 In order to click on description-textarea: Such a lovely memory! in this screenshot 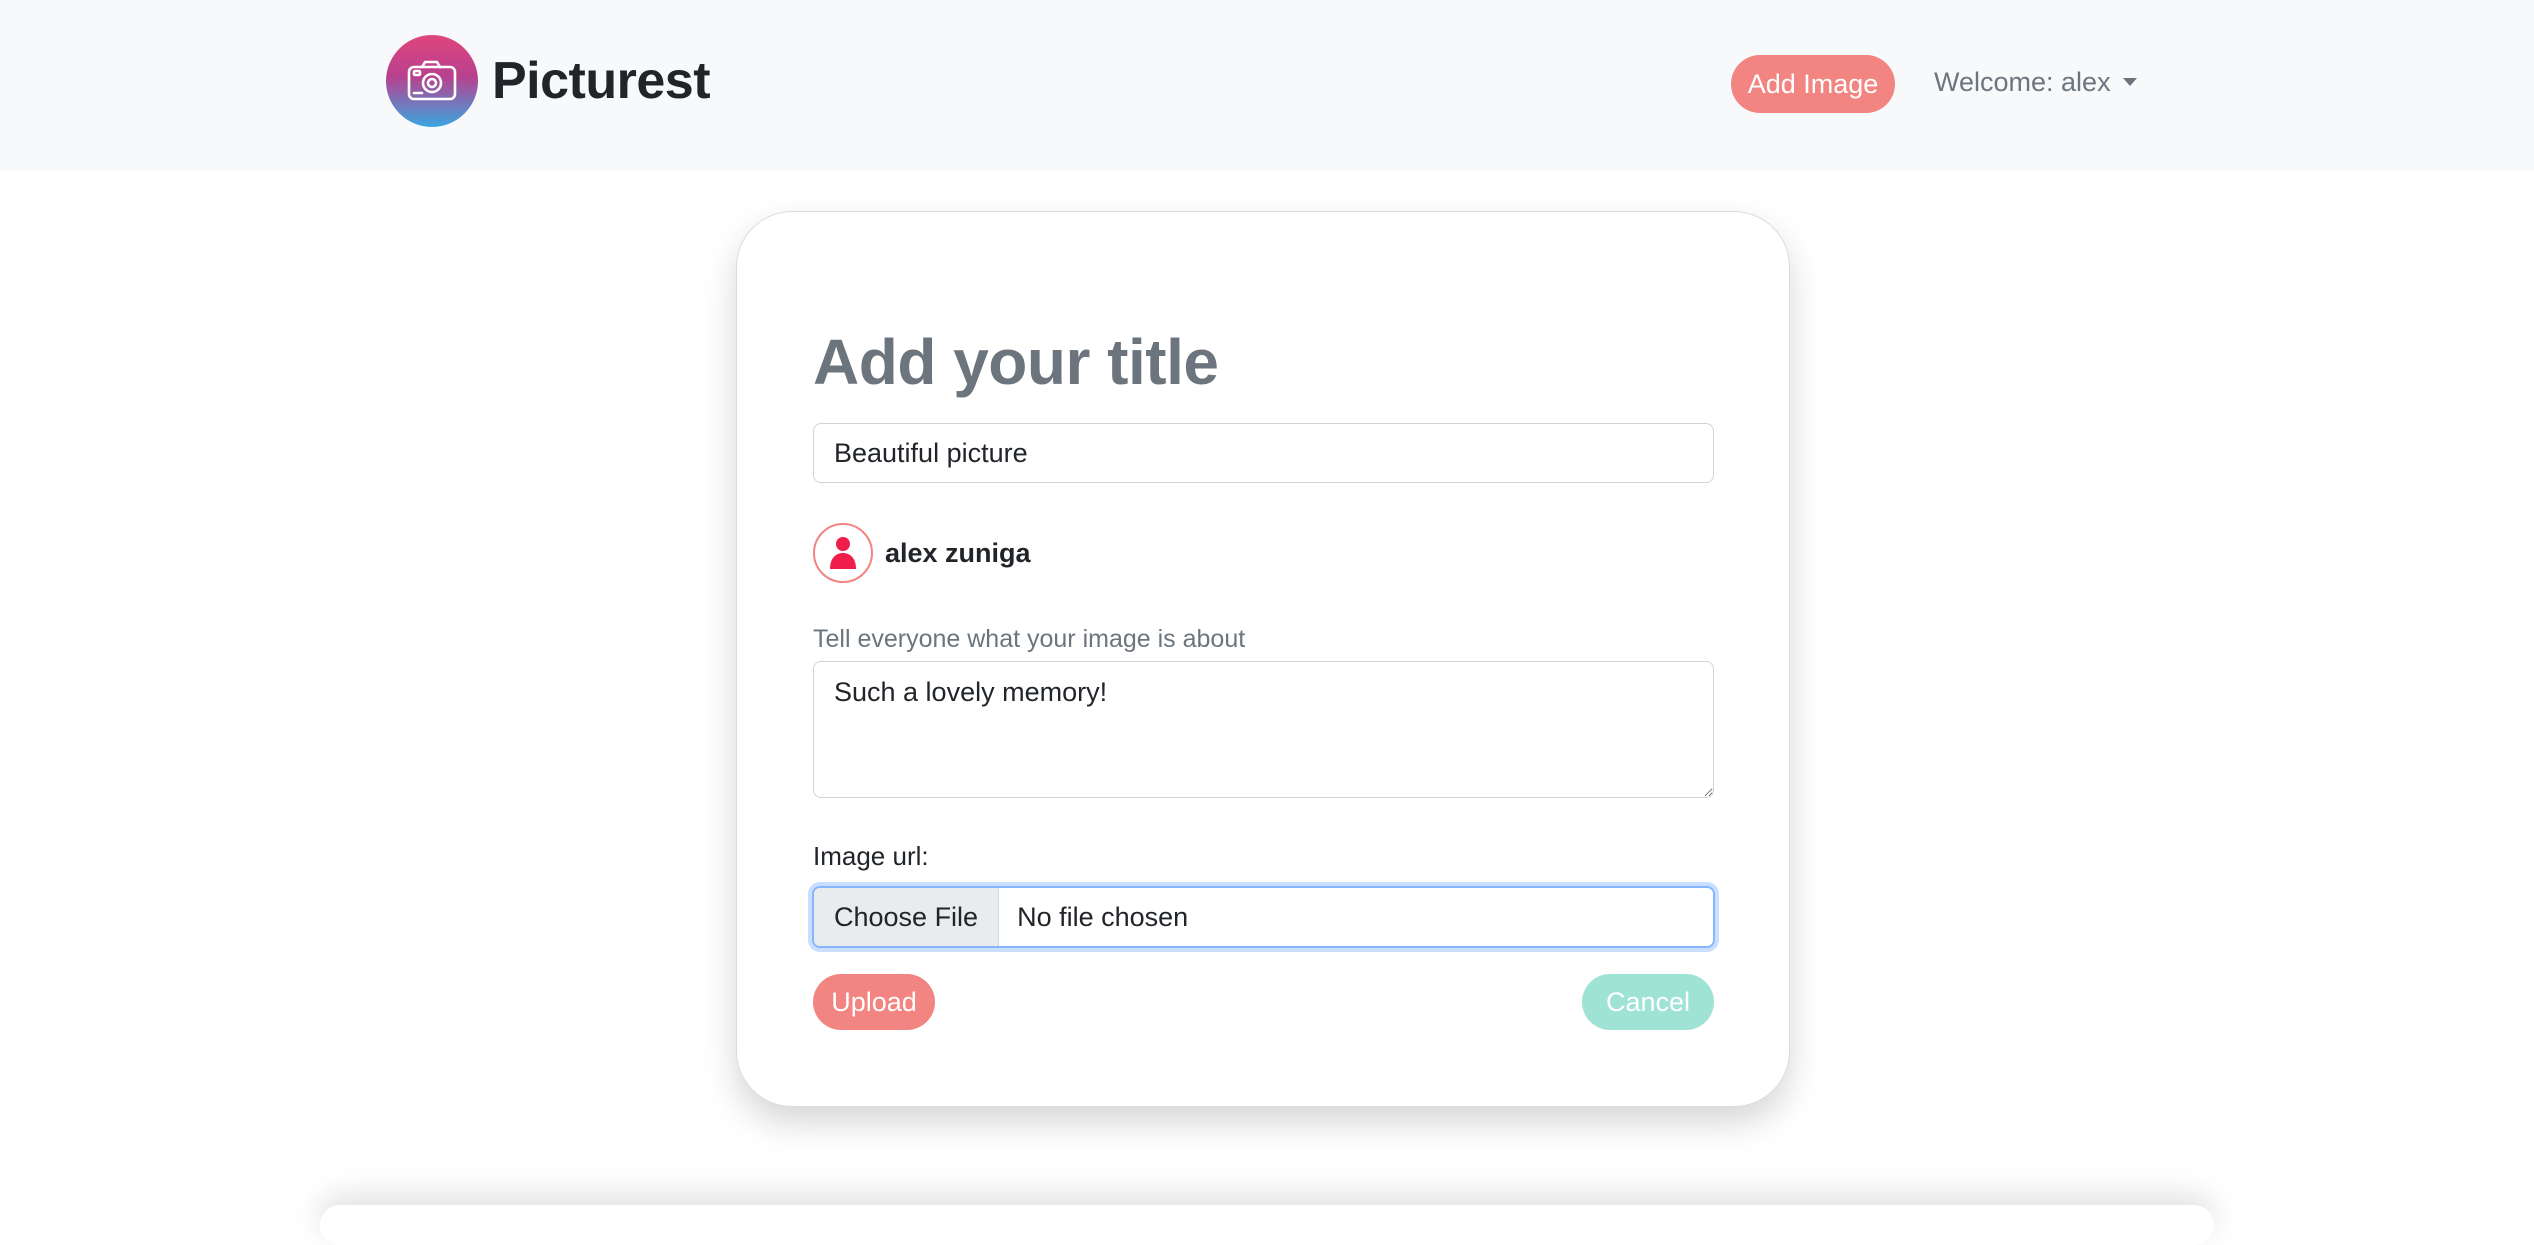, I will do `click(1263, 729)`.